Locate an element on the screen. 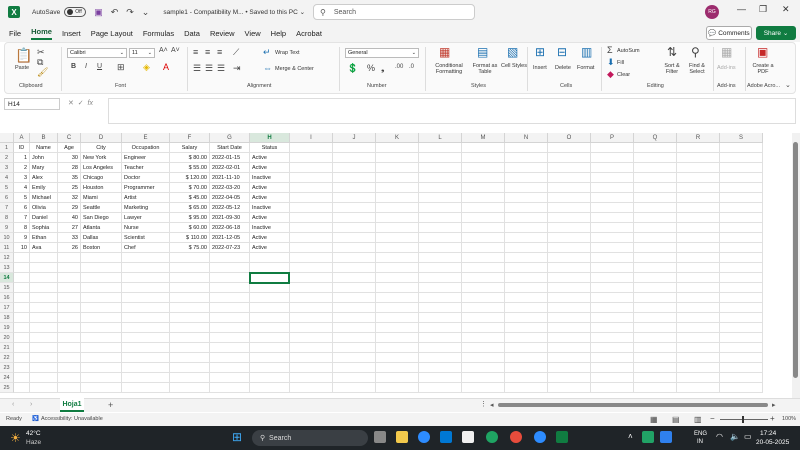 The image size is (800, 450). zoom-slider-thumb is located at coordinates (743, 419).